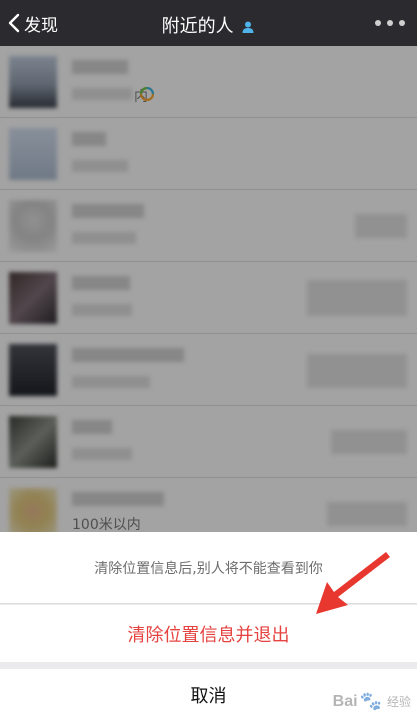 The image size is (417, 720). Describe the element at coordinates (208, 568) in the screenshot. I see `action-sheet-tip: 清除位置信息后,别人将不能查看到你` at that location.